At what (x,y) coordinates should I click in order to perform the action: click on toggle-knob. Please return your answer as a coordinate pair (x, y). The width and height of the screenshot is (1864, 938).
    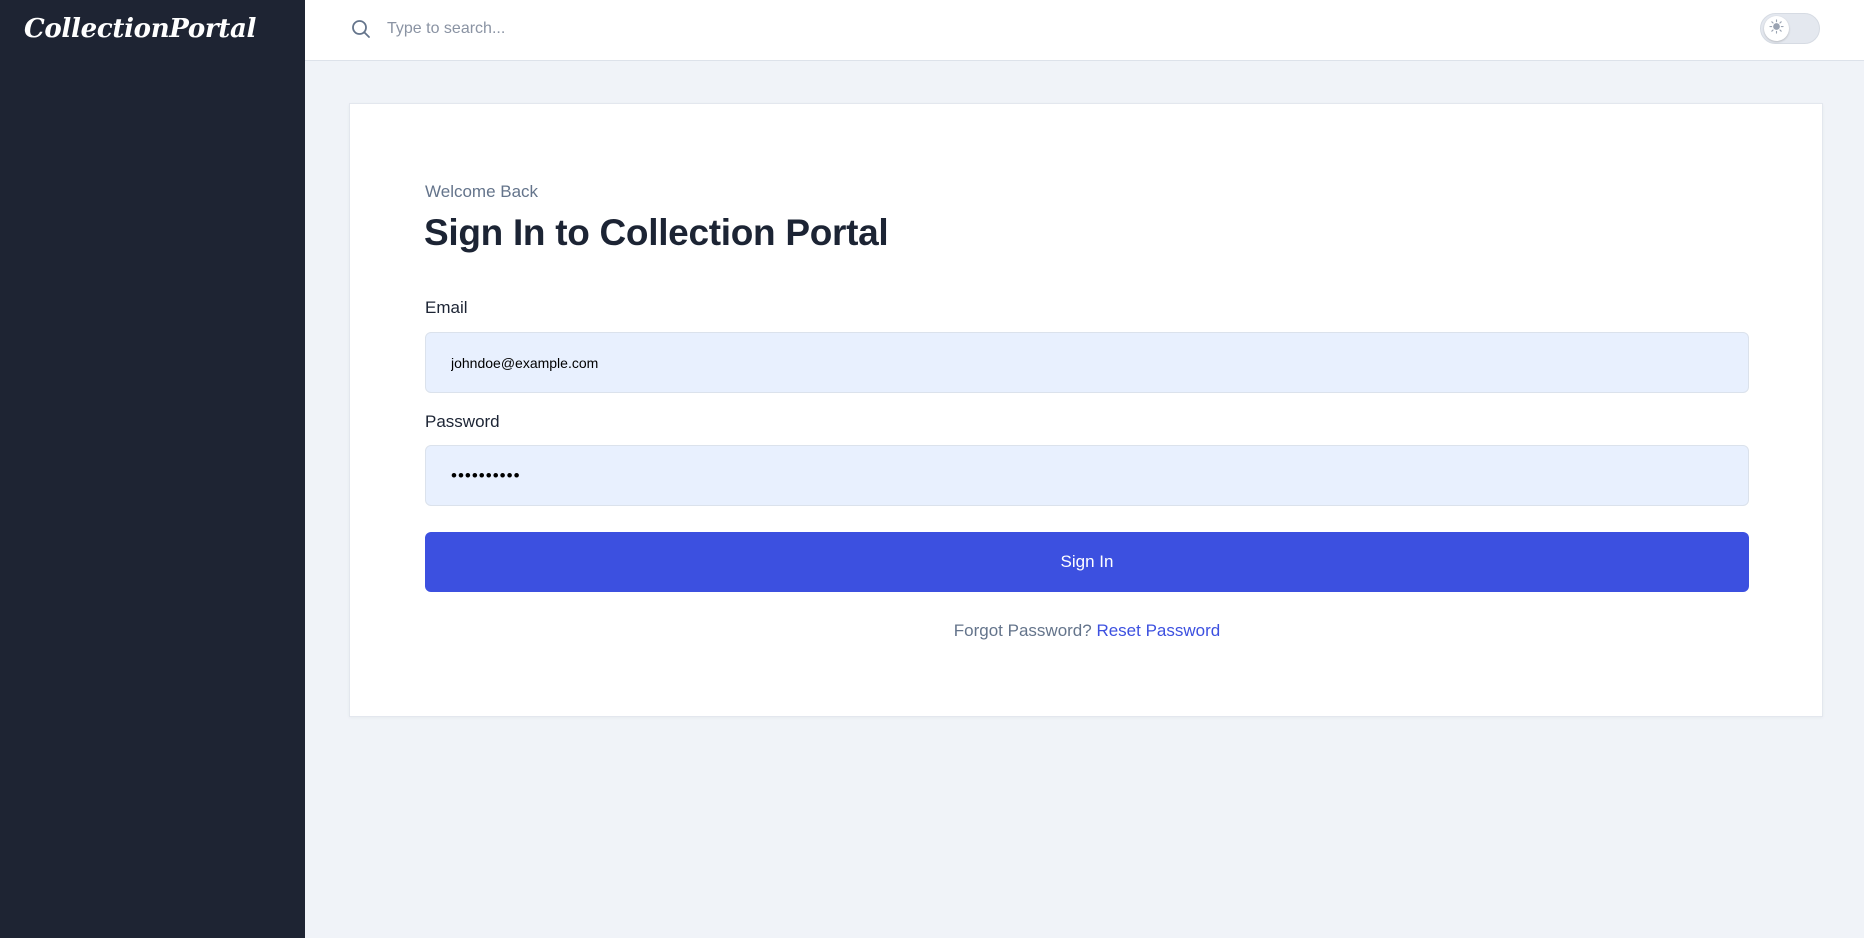
    Looking at the image, I should click on (1776, 28).